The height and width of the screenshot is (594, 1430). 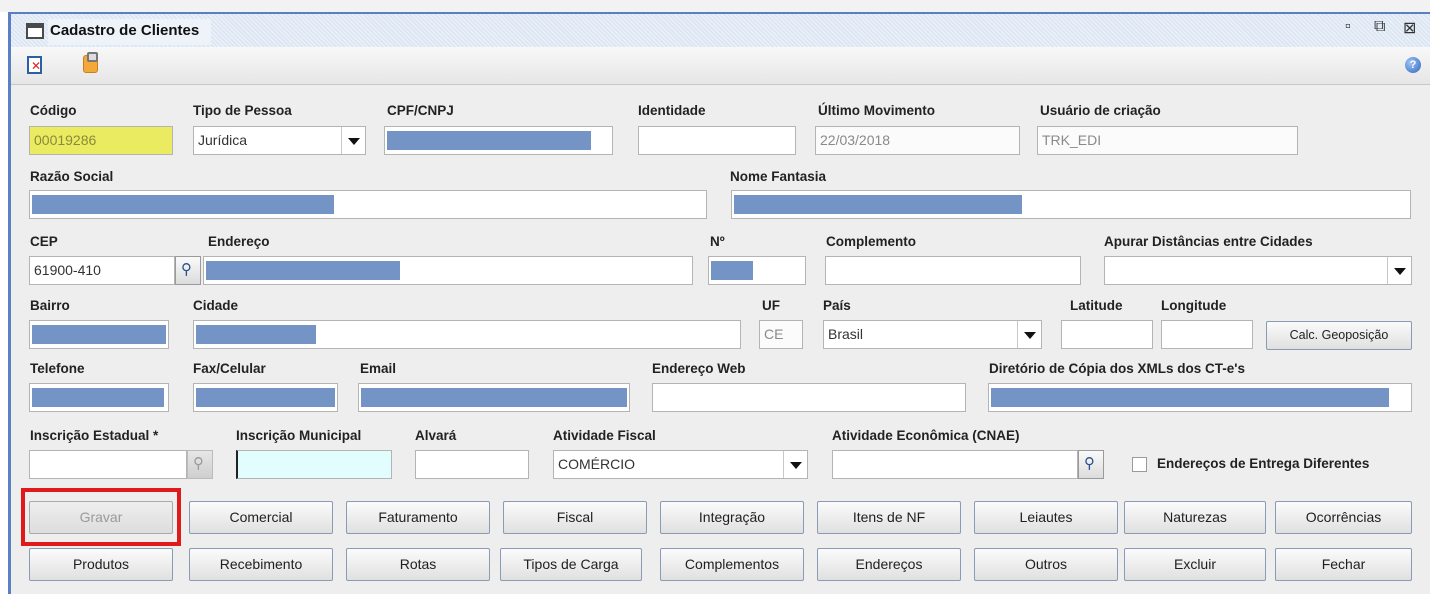 I want to click on atividade-fiscal-select: COMÉRCIO, so click(x=680, y=464).